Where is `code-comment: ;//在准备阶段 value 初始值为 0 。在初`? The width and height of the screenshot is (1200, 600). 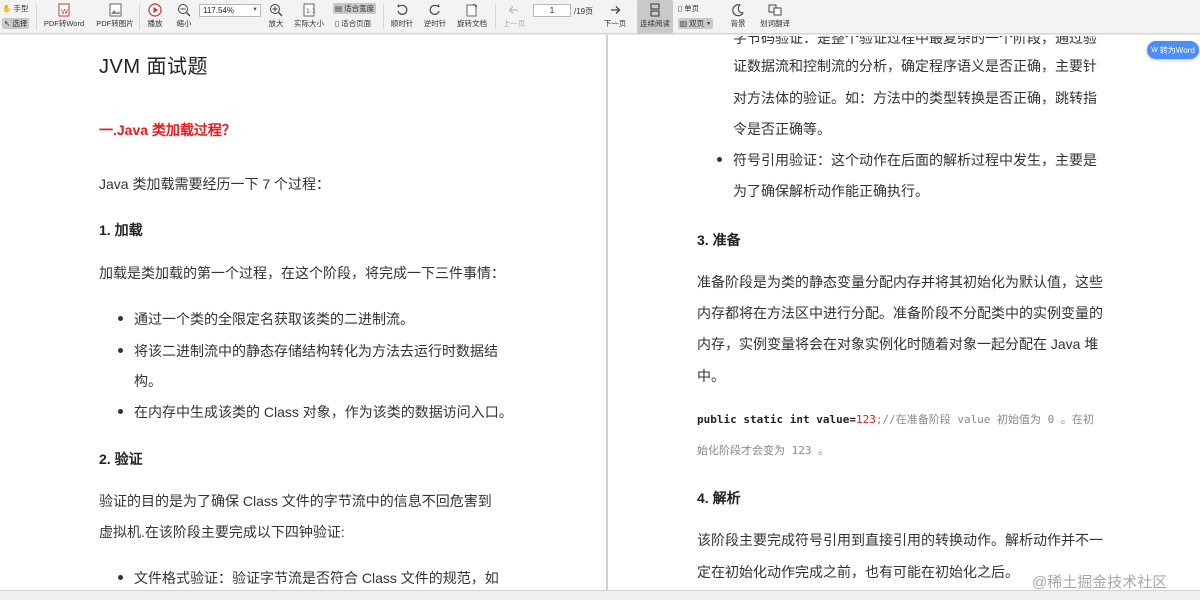 code-comment: ;//在准备阶段 value 初始值为 0 。在初 is located at coordinates (984, 419).